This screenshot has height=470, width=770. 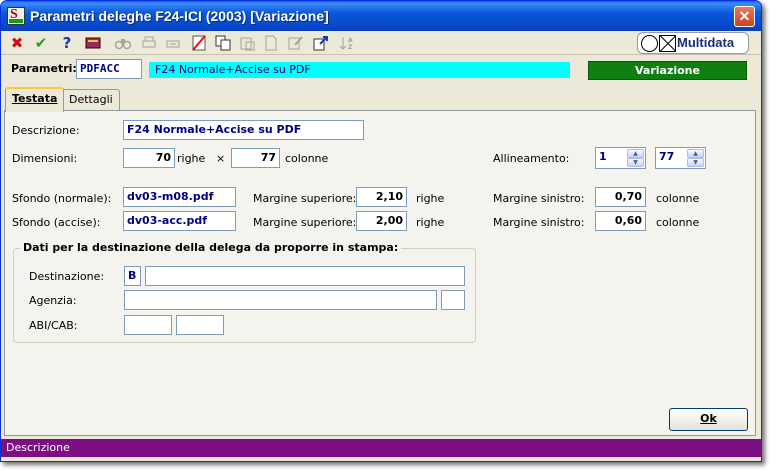 I want to click on righe-unit: righe, so click(x=191, y=158).